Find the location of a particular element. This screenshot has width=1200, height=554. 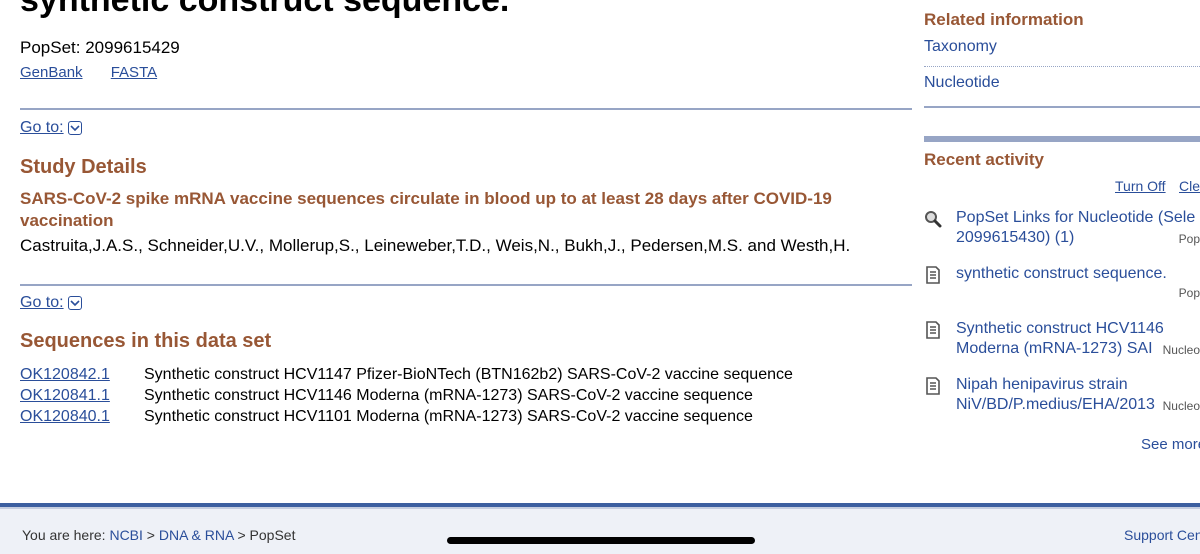

recent-activity-item: synthetic construct sequence. Pop is located at coordinates (1062, 286).